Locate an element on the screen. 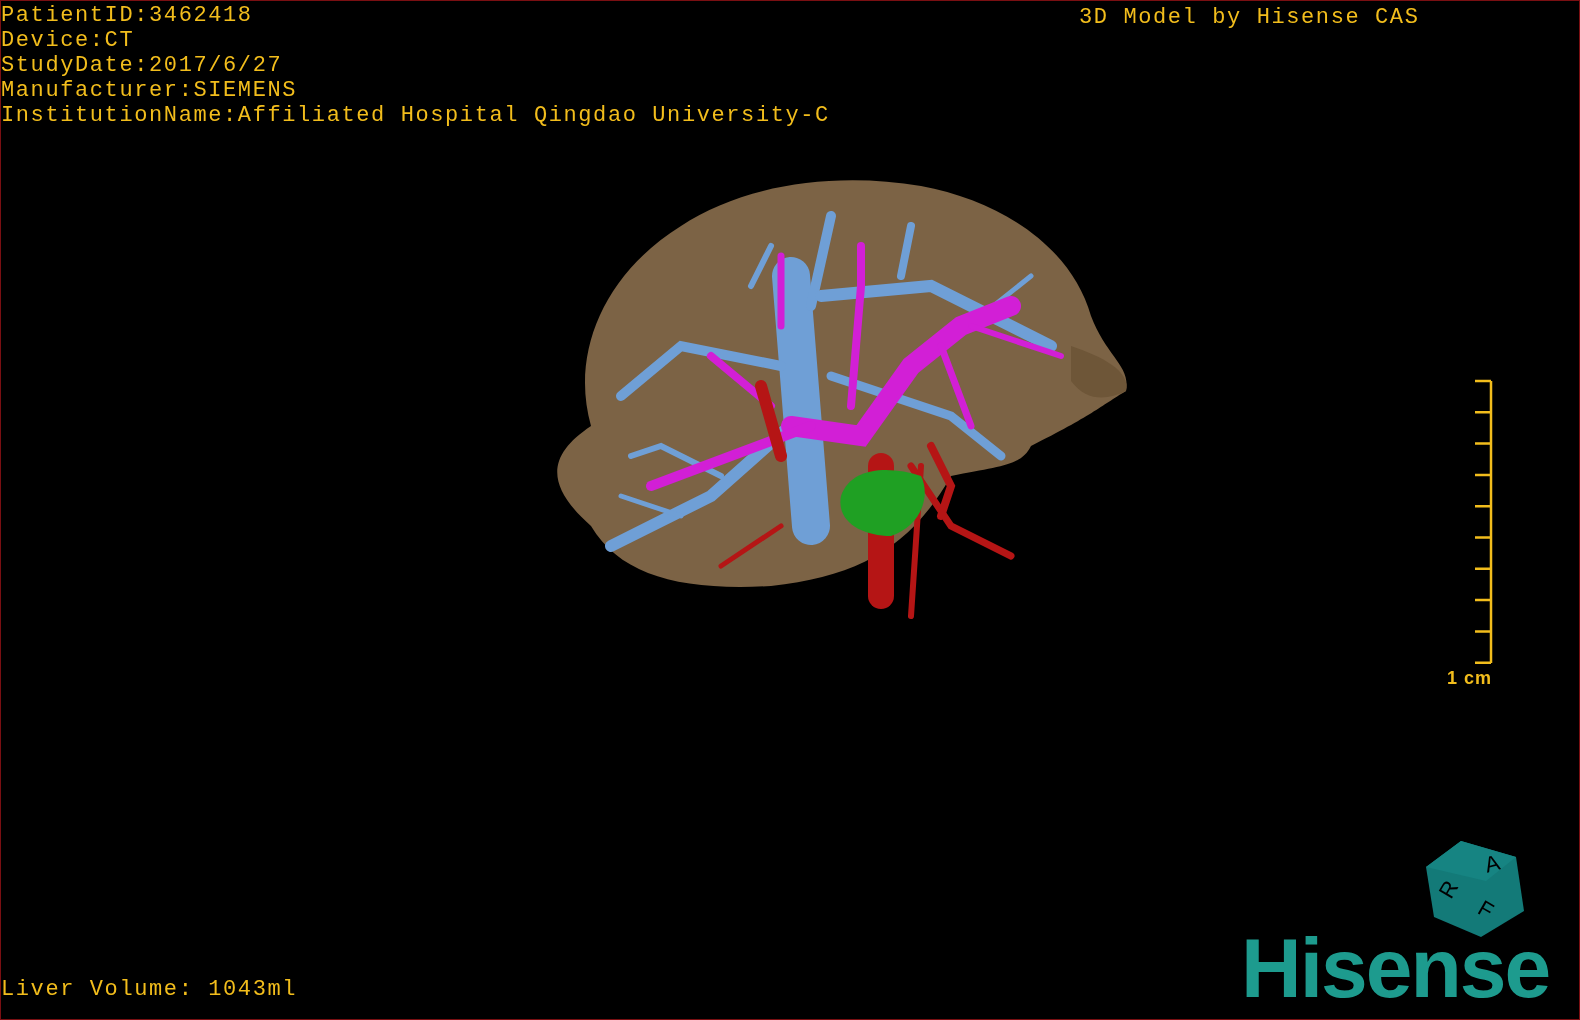  info-line: InstitutionName:Affiliated Hospital Qingdao University-C is located at coordinates (415, 115).